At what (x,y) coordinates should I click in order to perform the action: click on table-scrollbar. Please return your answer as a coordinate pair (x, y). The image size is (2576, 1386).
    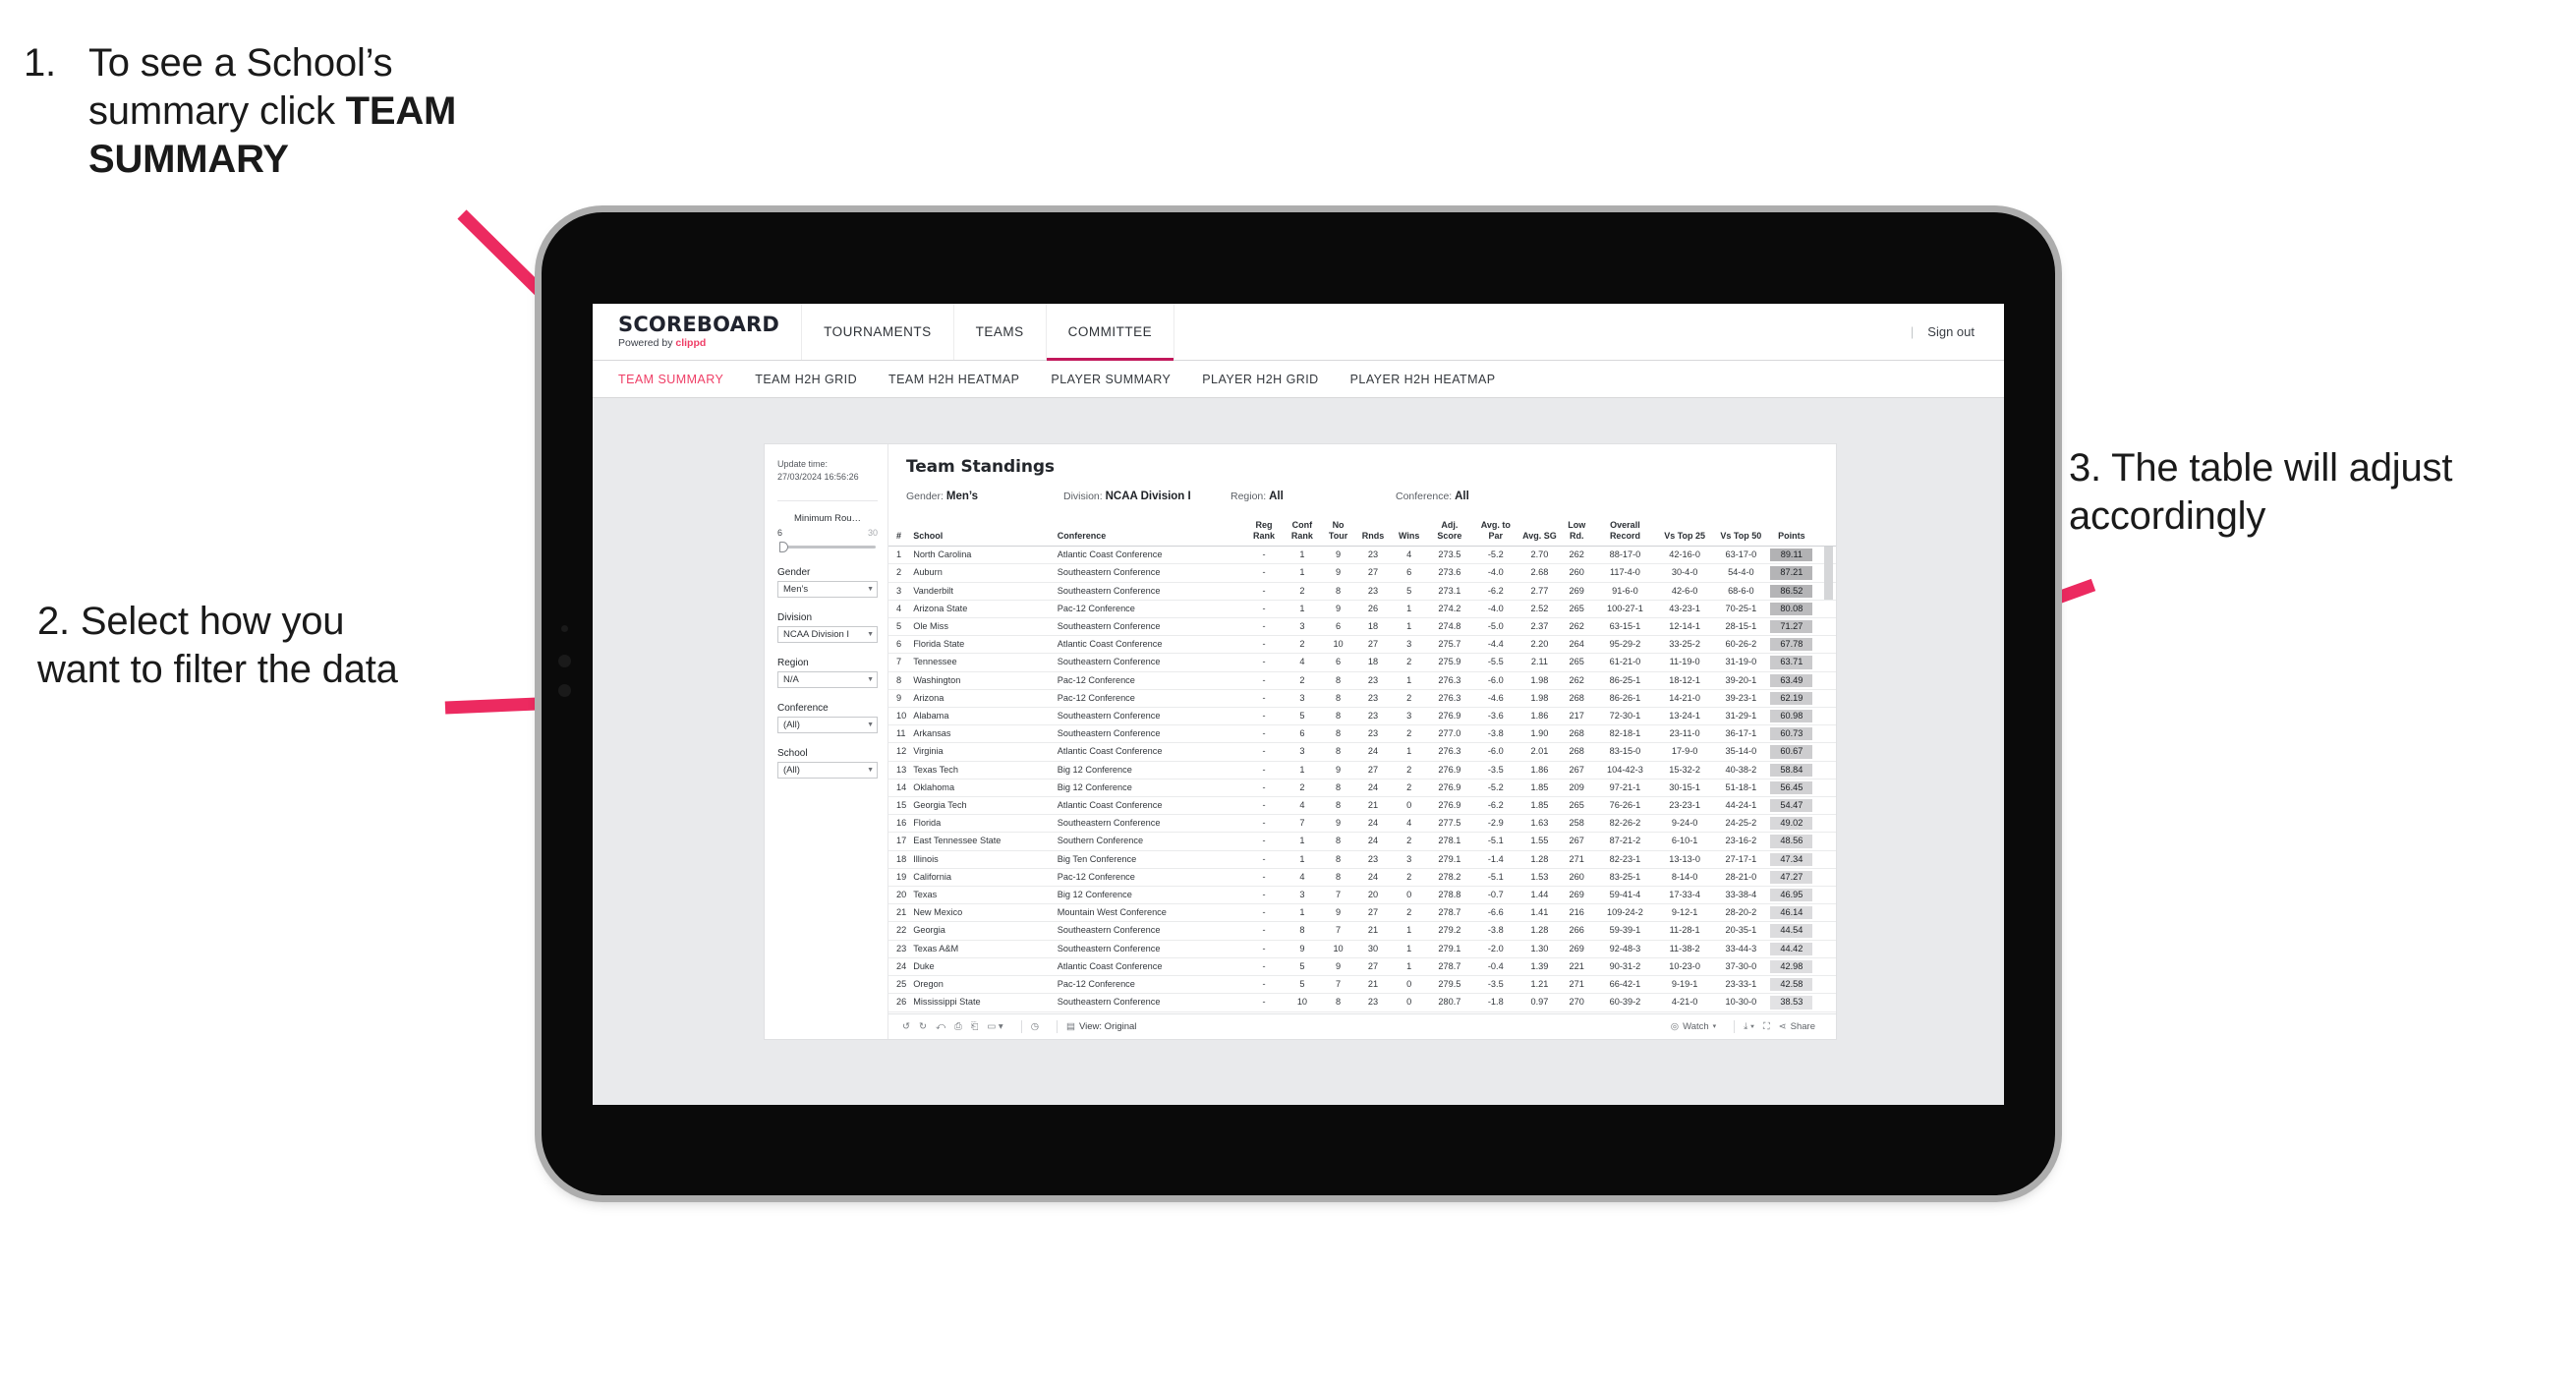
    Looking at the image, I should click on (1829, 573).